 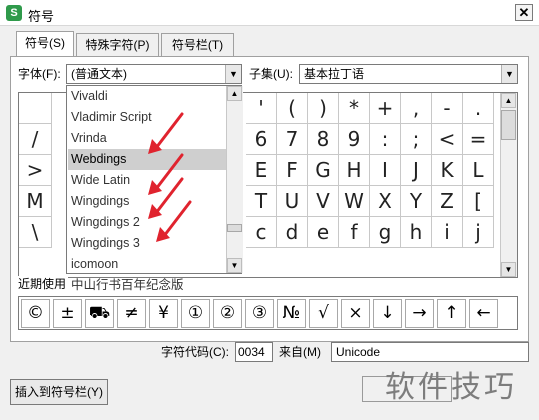 I want to click on watermark-text: 软件技巧, so click(x=451, y=387).